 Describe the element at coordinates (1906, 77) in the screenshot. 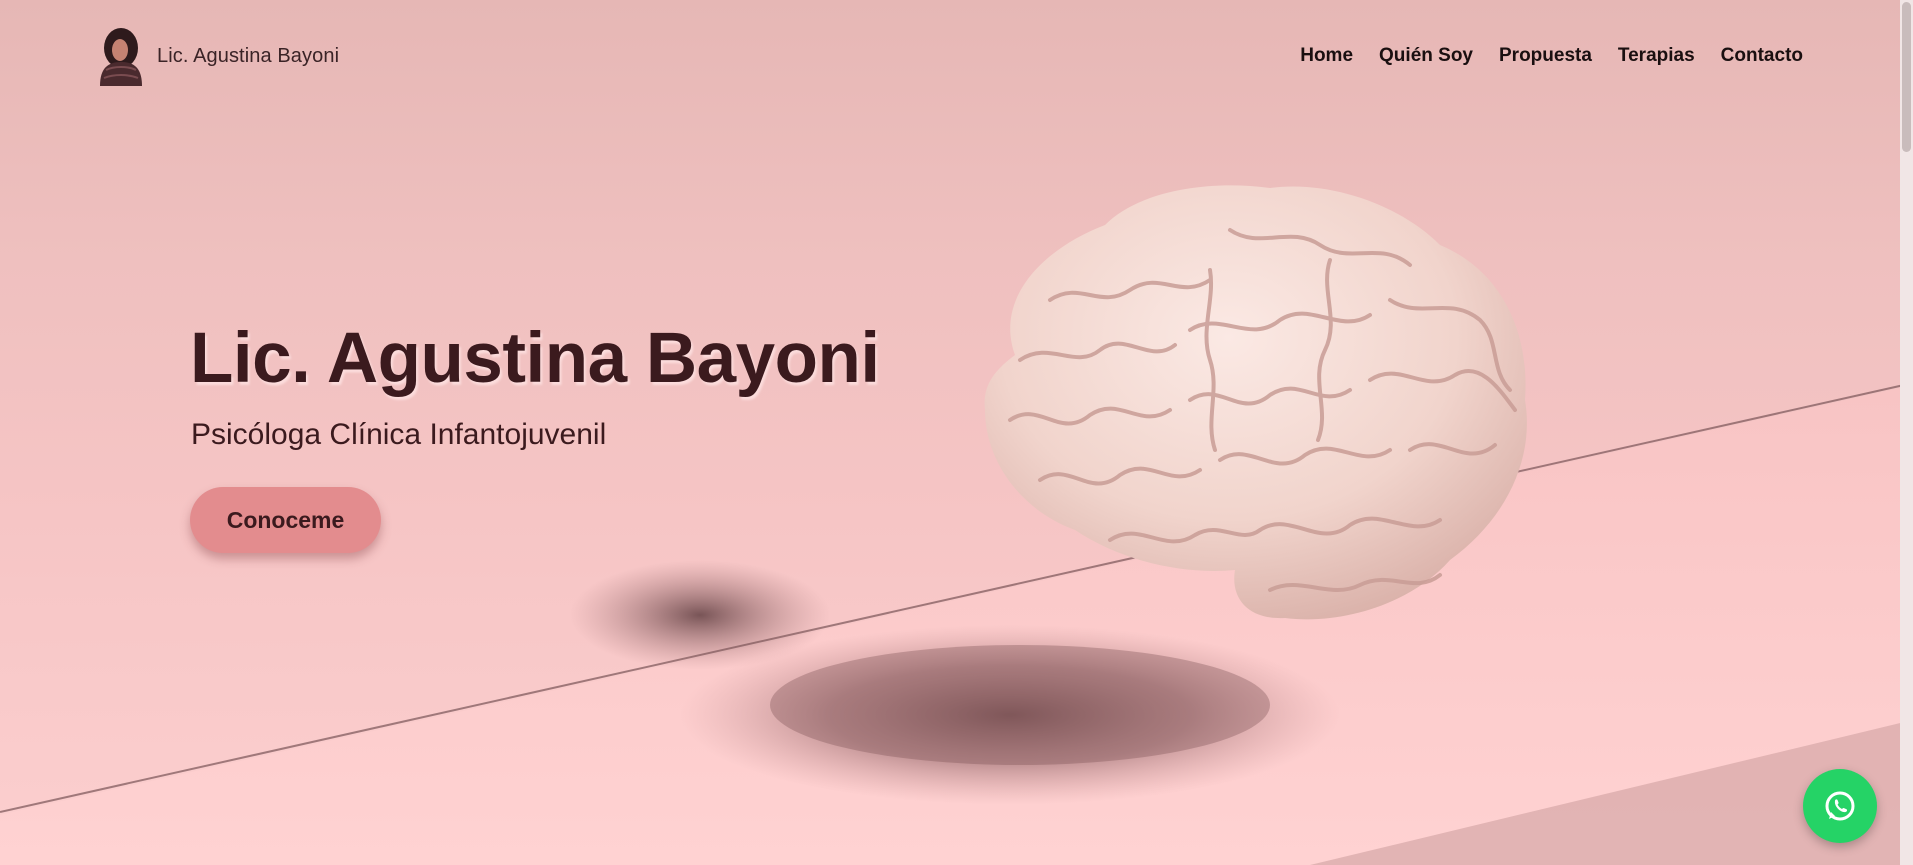

I see `scrollbar-thumb` at that location.